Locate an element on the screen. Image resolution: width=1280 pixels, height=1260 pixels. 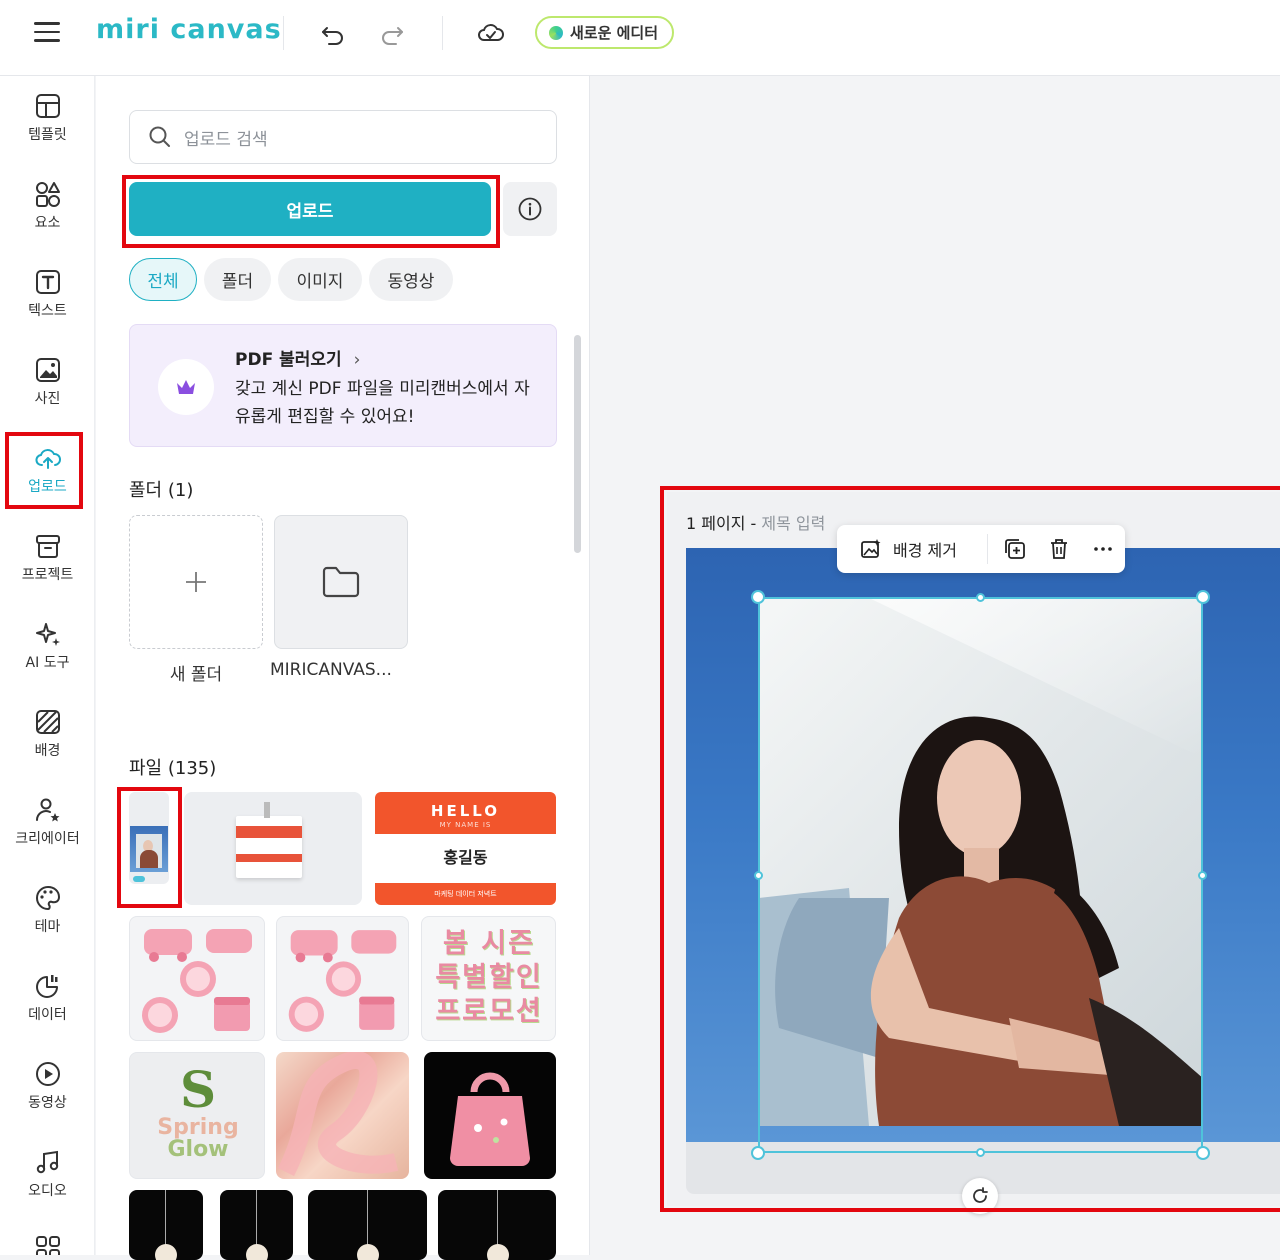
sidebar-item-label: 텍스트 is located at coordinates (47, 311).